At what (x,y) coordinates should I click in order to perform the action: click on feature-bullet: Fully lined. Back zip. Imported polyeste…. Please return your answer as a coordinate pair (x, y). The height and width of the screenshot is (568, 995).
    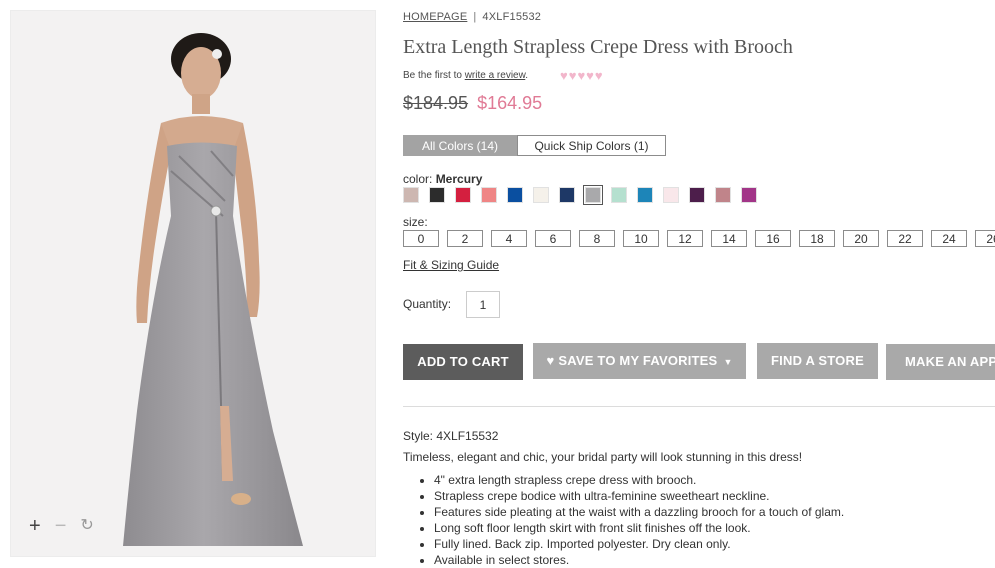
    Looking at the image, I should click on (639, 544).